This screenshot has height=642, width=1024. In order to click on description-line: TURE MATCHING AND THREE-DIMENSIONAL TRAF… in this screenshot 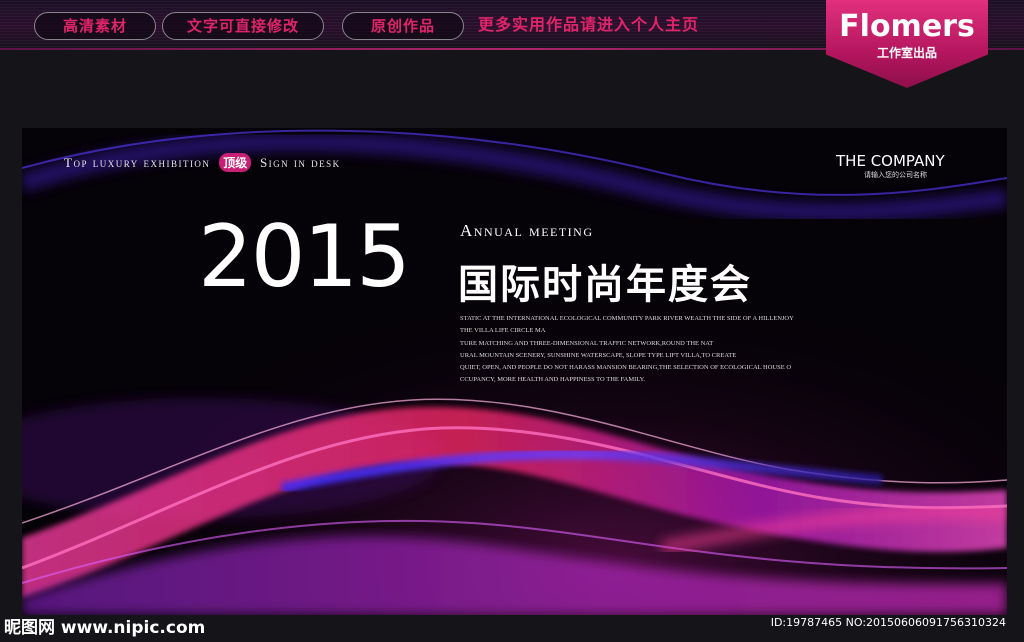, I will do `click(587, 343)`.